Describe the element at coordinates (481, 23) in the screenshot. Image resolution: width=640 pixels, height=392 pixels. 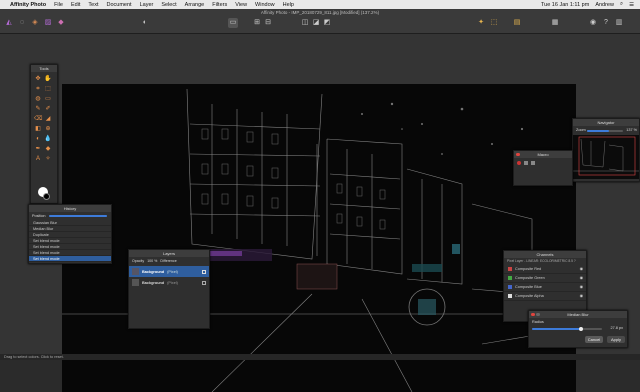
I see `snapping-icon: ✦` at that location.